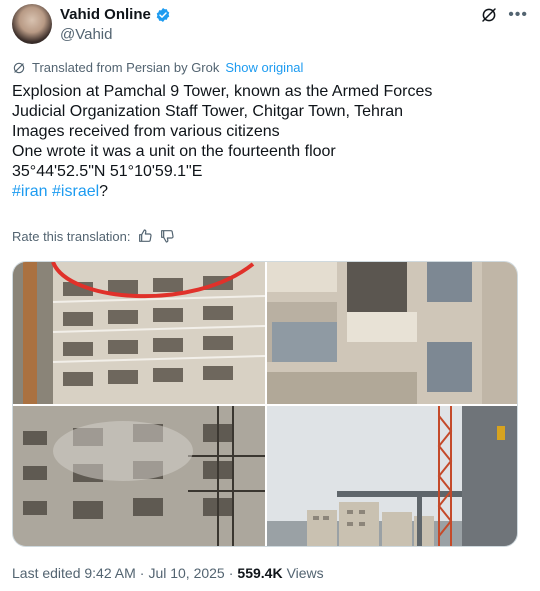 The width and height of the screenshot is (540, 591). What do you see at coordinates (139, 476) in the screenshot?
I see `photo-building-smoke` at bounding box center [139, 476].